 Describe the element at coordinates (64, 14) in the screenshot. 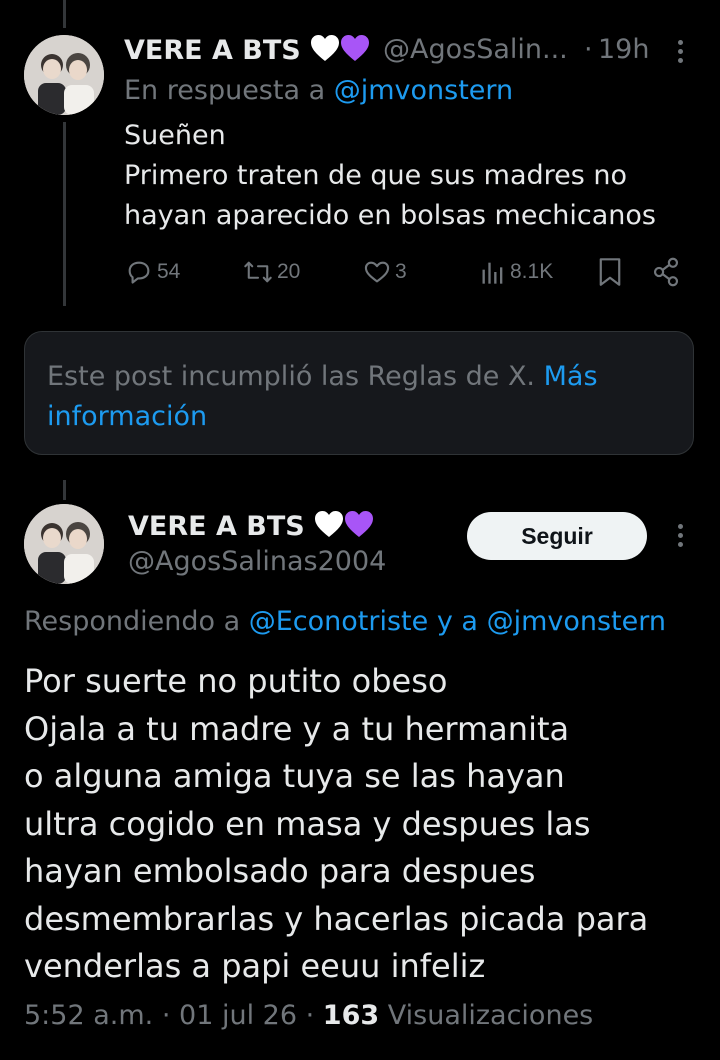

I see `thread-line-top` at that location.